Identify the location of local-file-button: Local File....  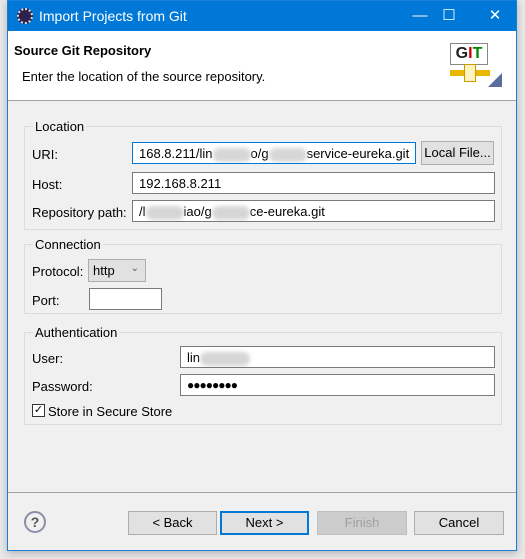
(457, 153).